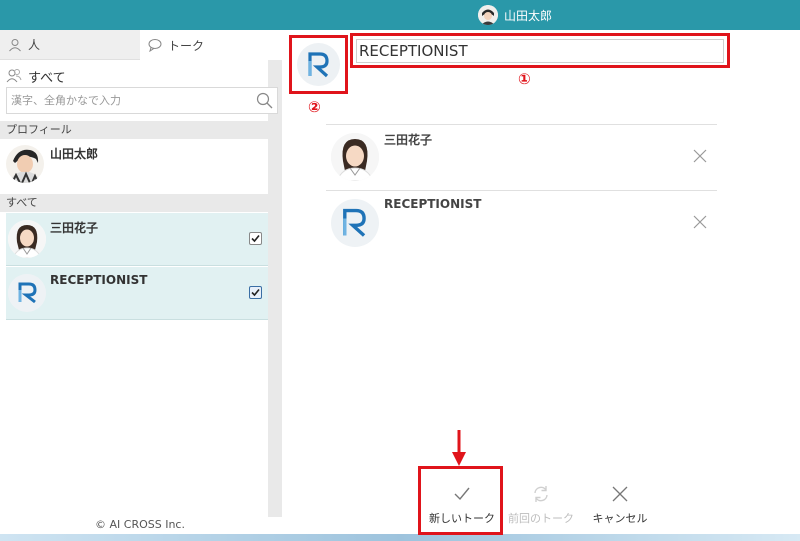 The width and height of the screenshot is (800, 541). Describe the element at coordinates (155, 45) in the screenshot. I see `speech-bubble-icon` at that location.